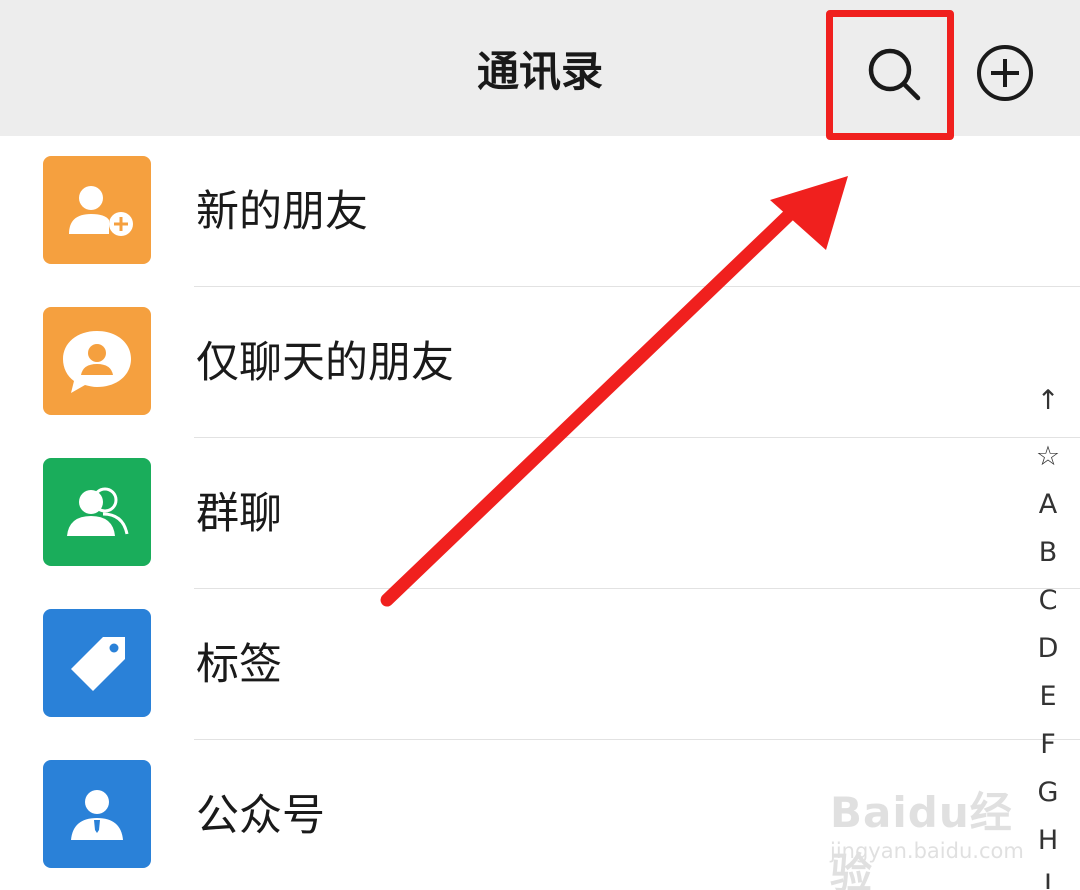  Describe the element at coordinates (1048, 552) in the screenshot. I see `index-item-b: B` at that location.